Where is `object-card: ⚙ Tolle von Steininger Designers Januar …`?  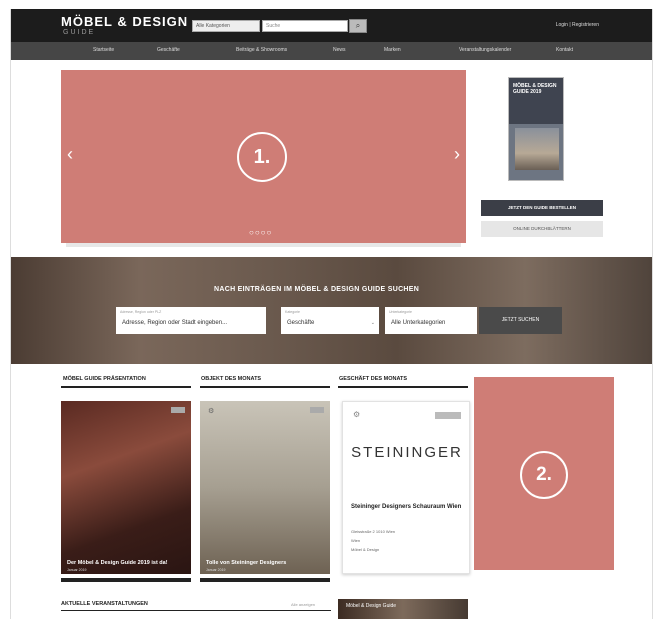
object-card: ⚙ Tolle von Steininger Designers Januar … is located at coordinates (265, 487).